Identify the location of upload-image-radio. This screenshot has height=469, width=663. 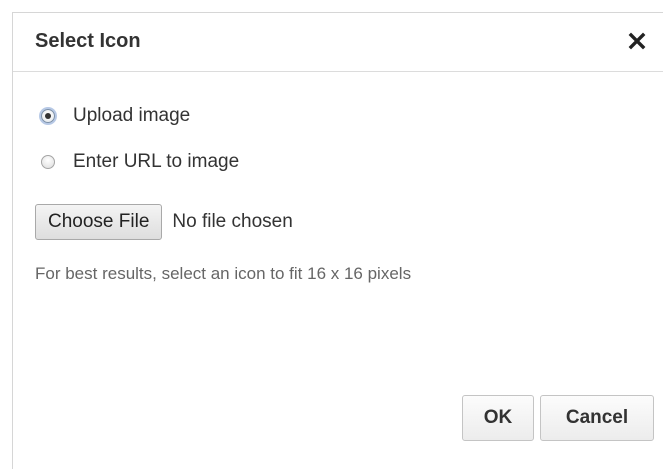
(48, 116).